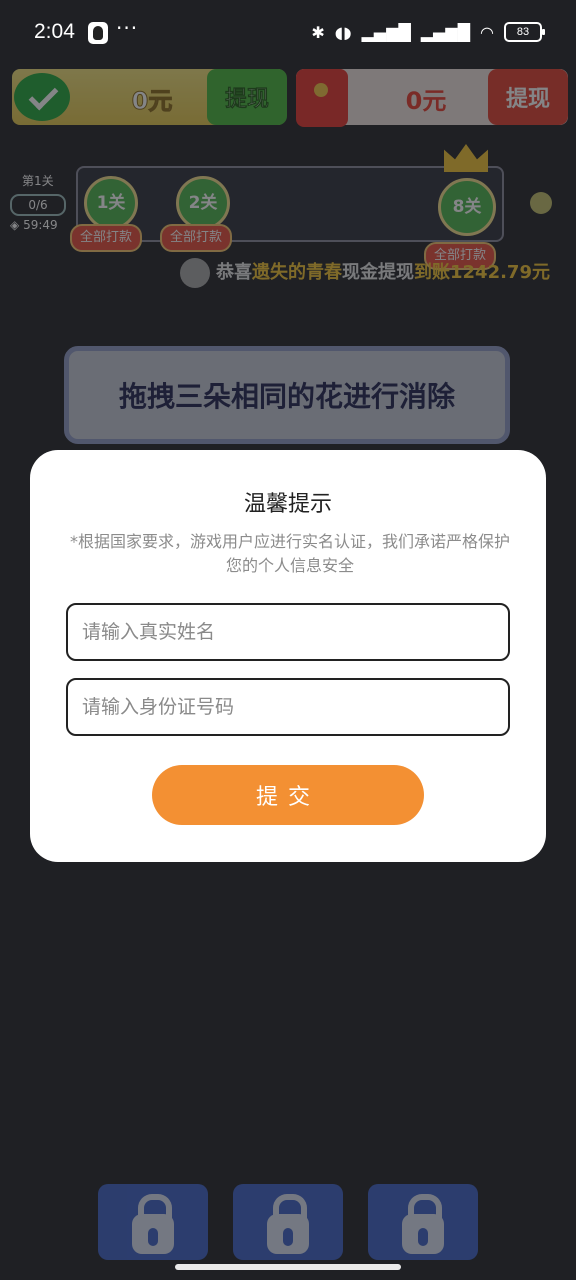 The image size is (576, 1280). I want to click on level-label: 第1关, so click(38, 181).